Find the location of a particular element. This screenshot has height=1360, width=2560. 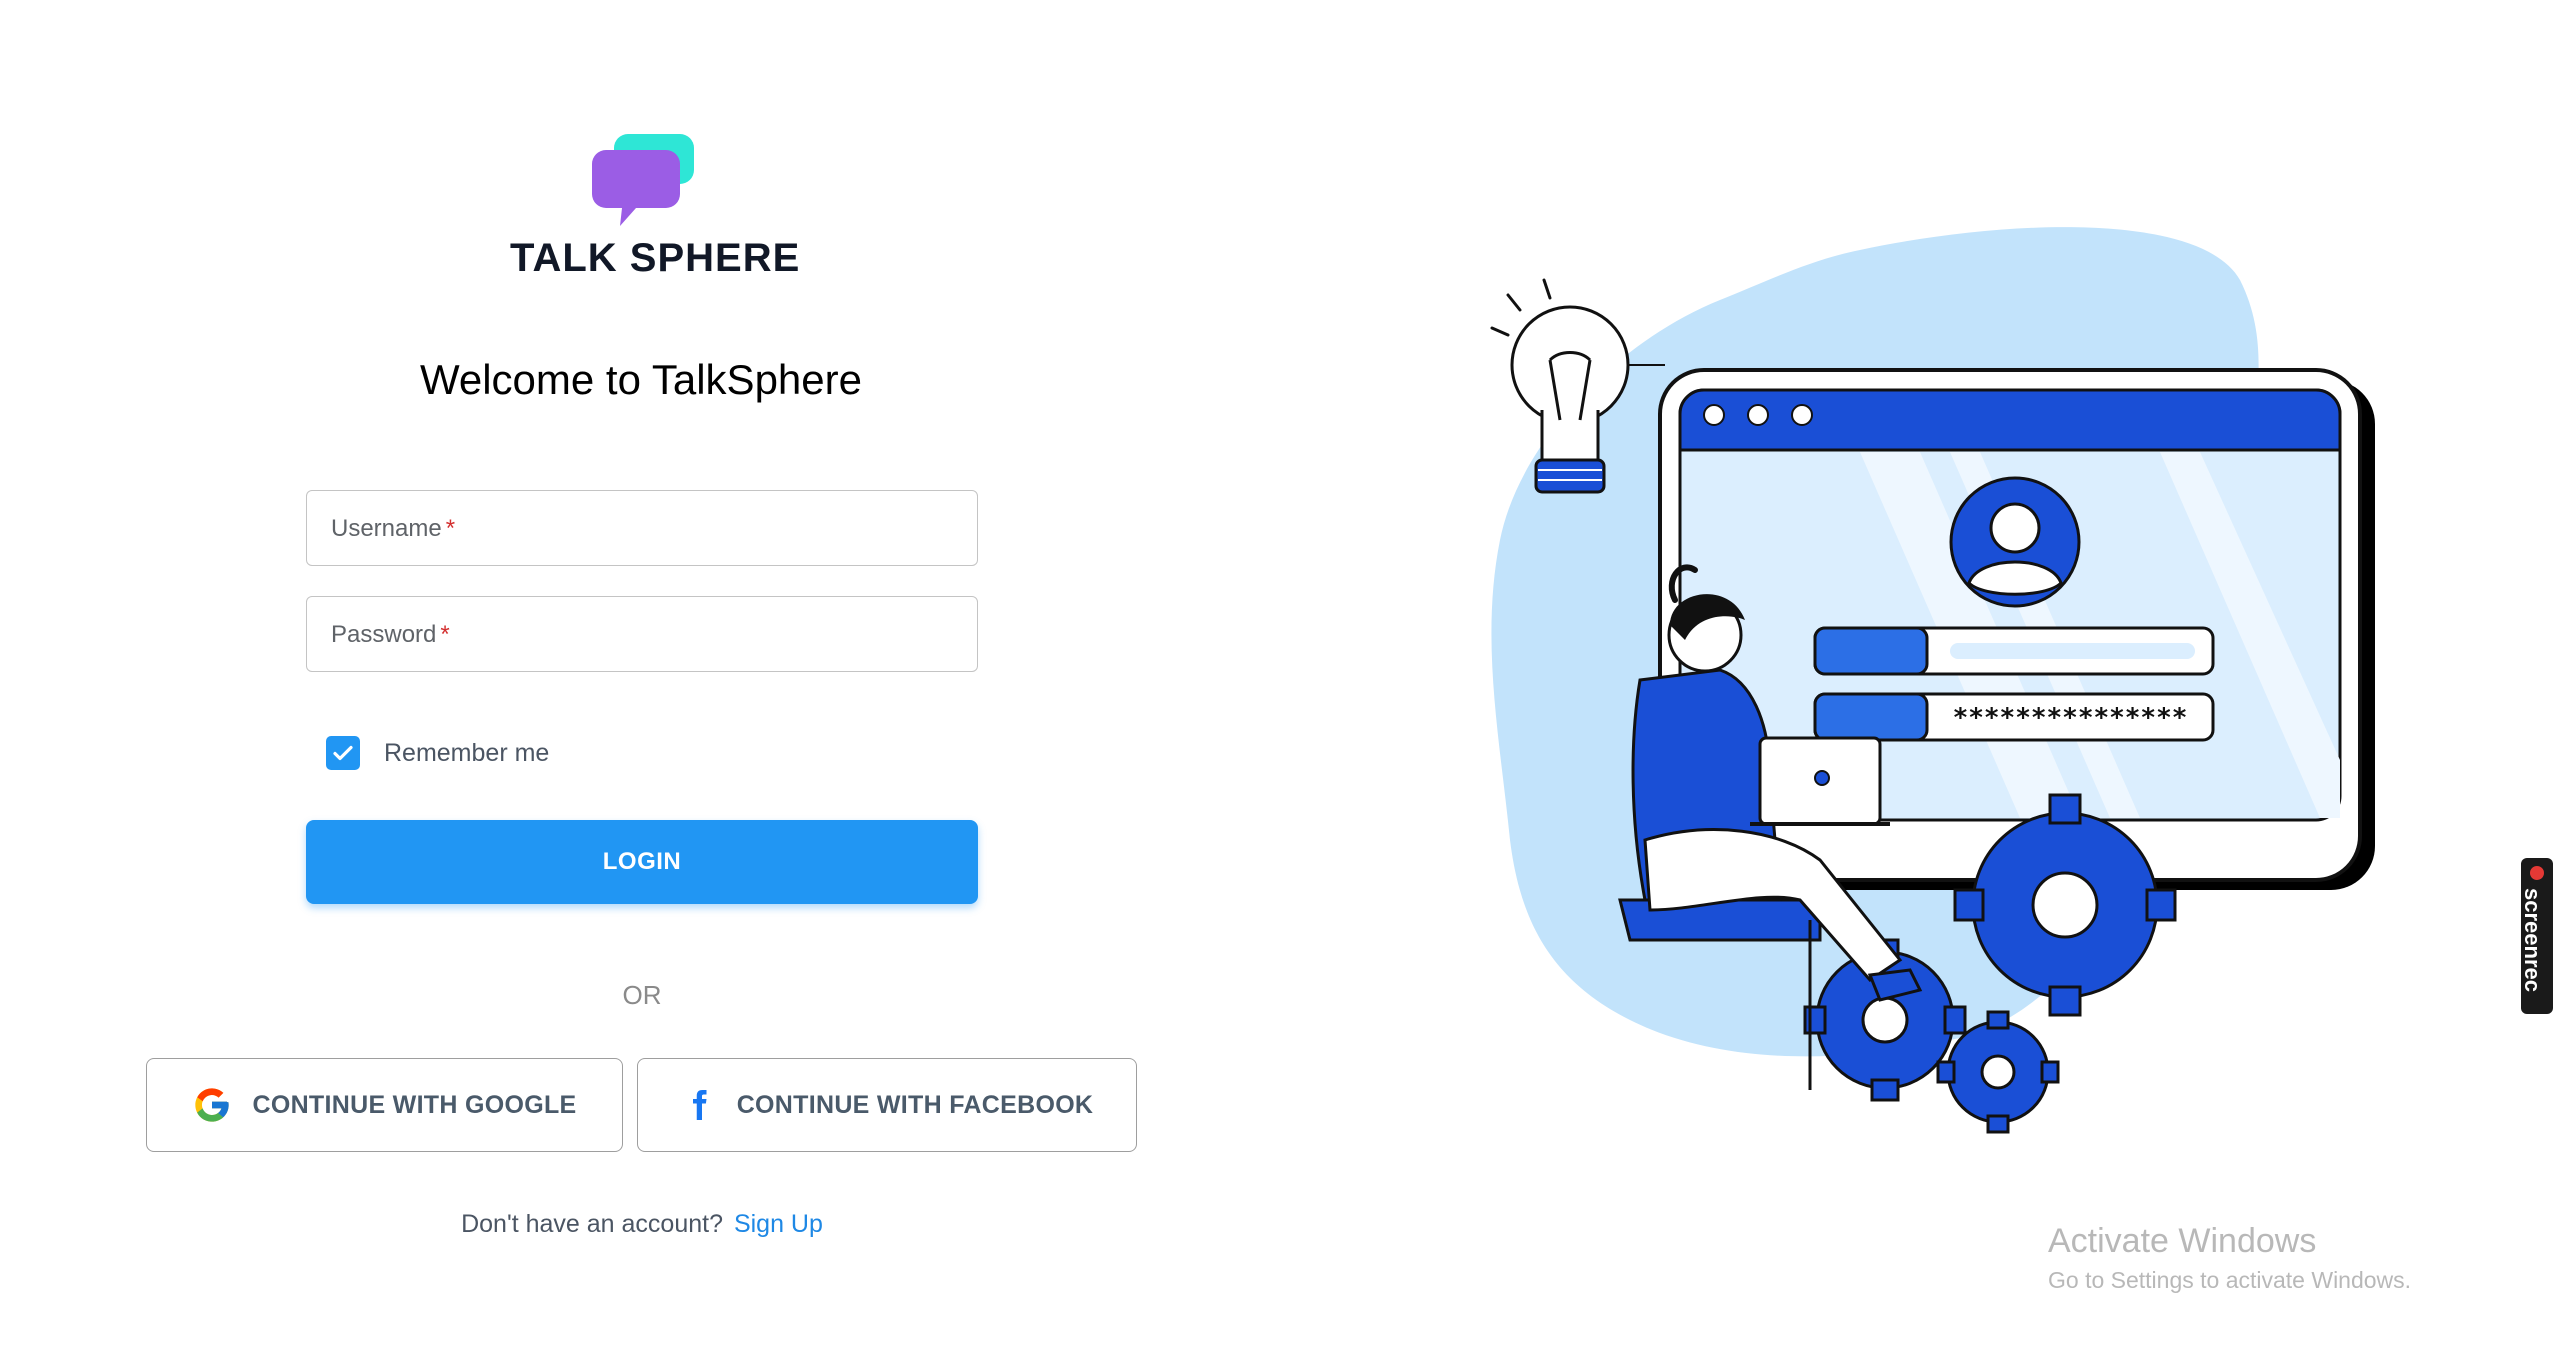

remember-me: Remember me is located at coordinates (437, 753).